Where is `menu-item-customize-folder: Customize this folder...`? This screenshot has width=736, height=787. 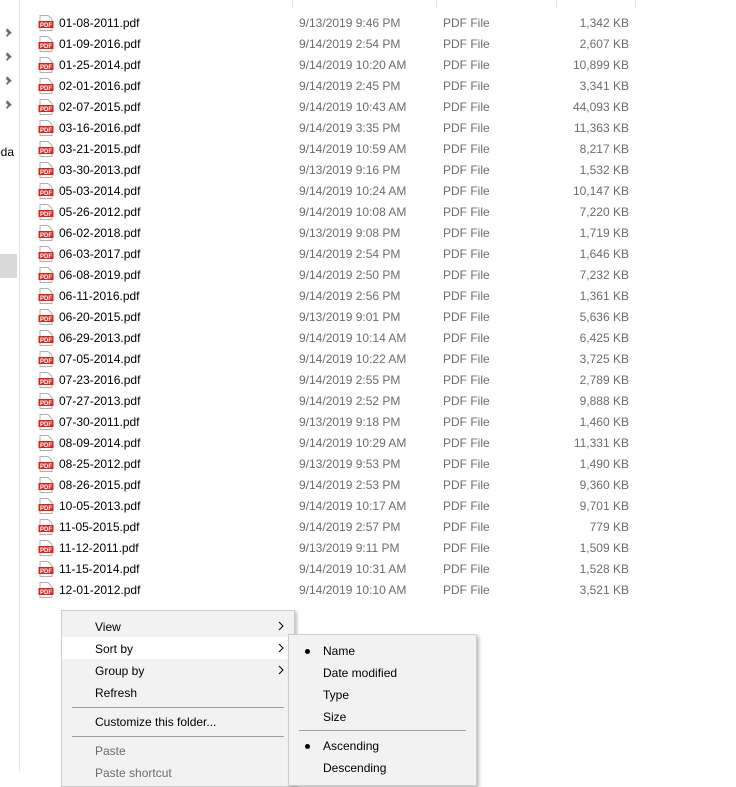
menu-item-customize-folder: Customize this folder... is located at coordinates (178, 721).